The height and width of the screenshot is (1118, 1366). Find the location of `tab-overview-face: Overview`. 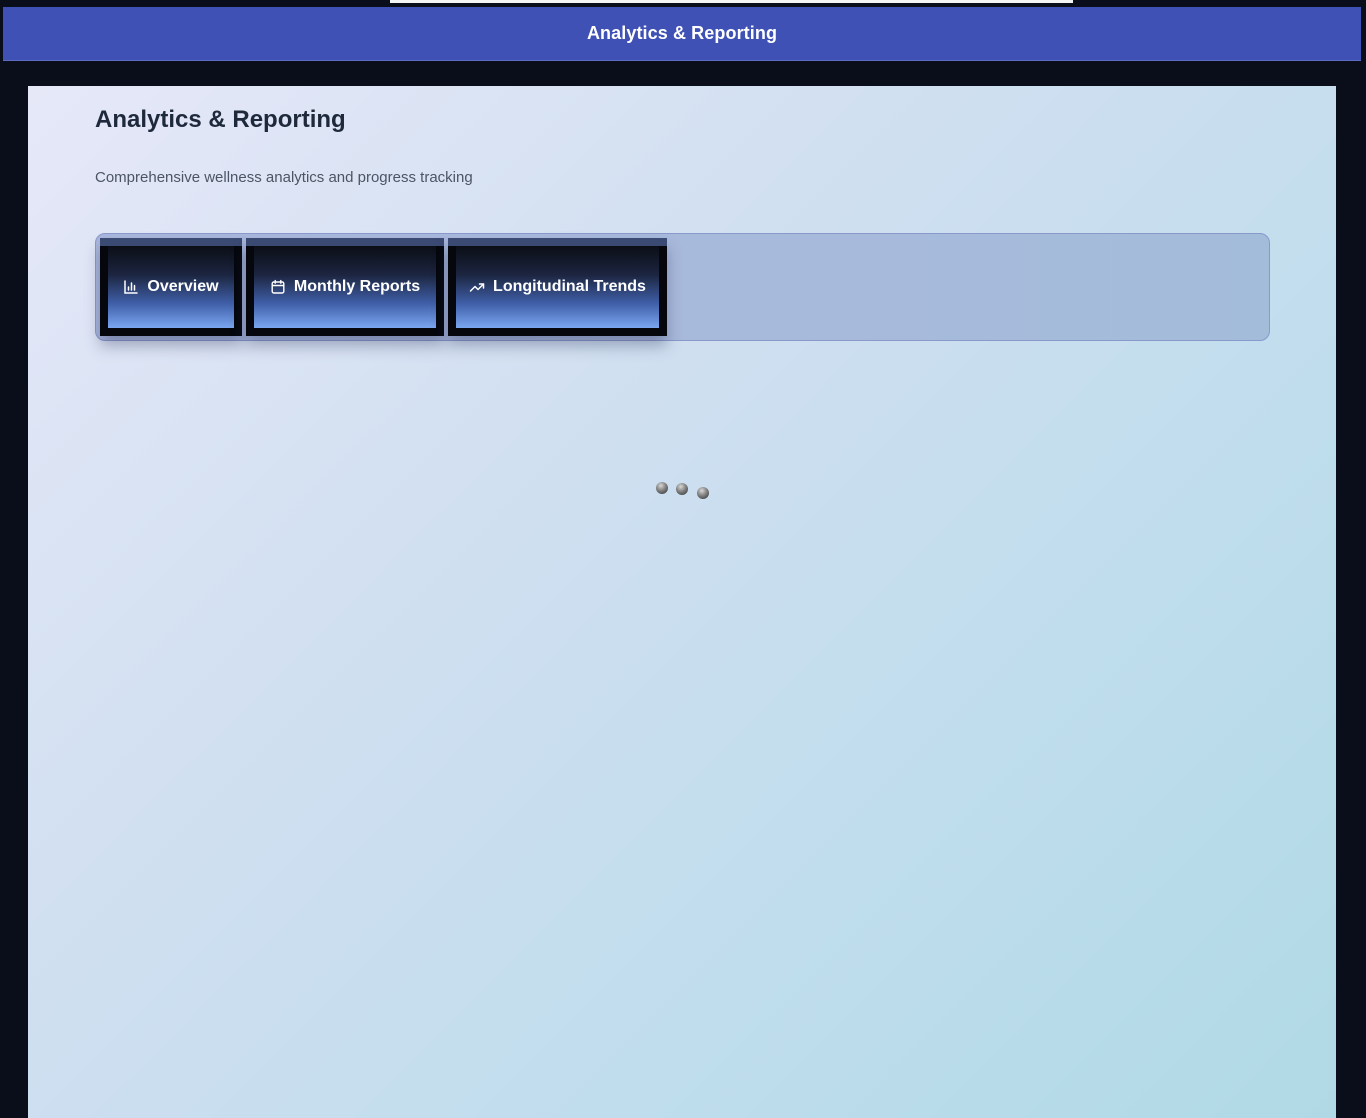

tab-overview-face: Overview is located at coordinates (171, 287).